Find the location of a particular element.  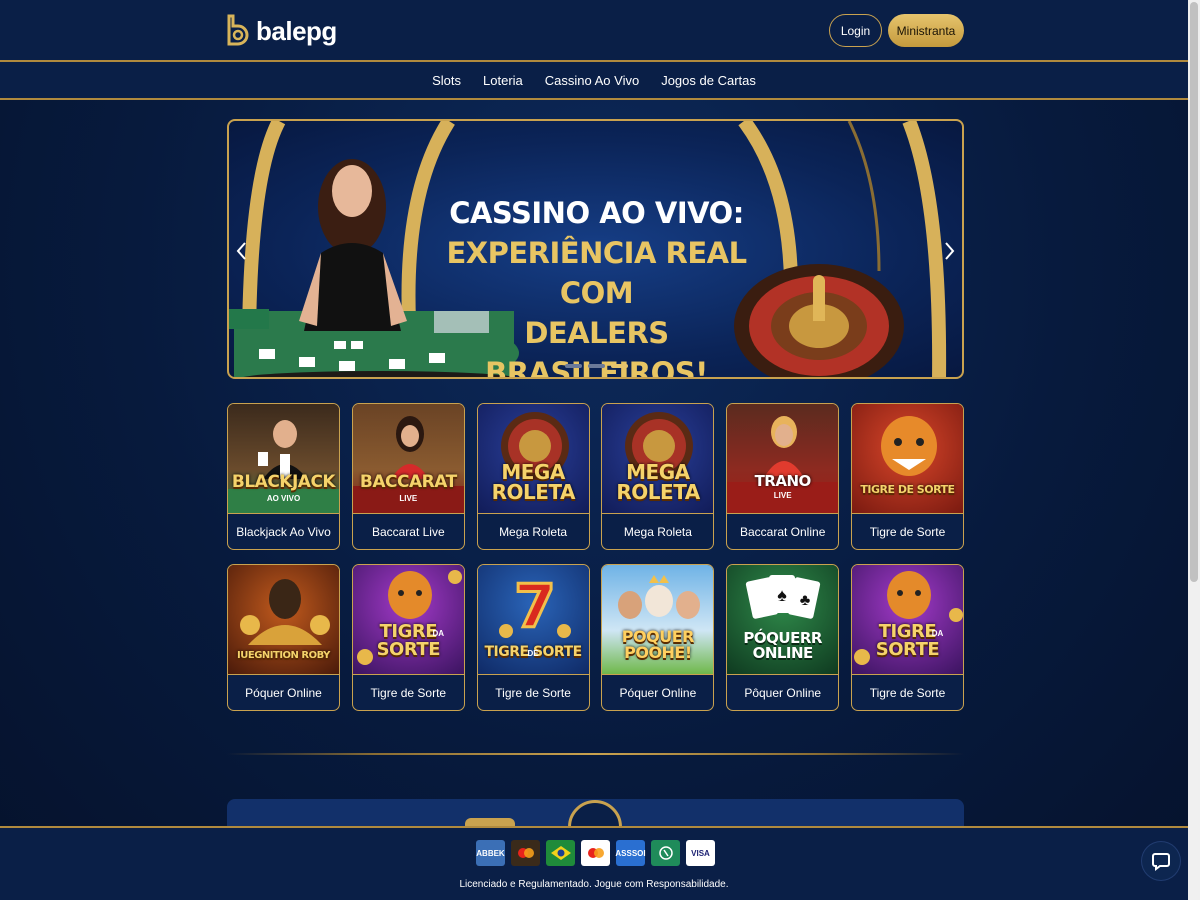

login-button: Login is located at coordinates (855, 30).